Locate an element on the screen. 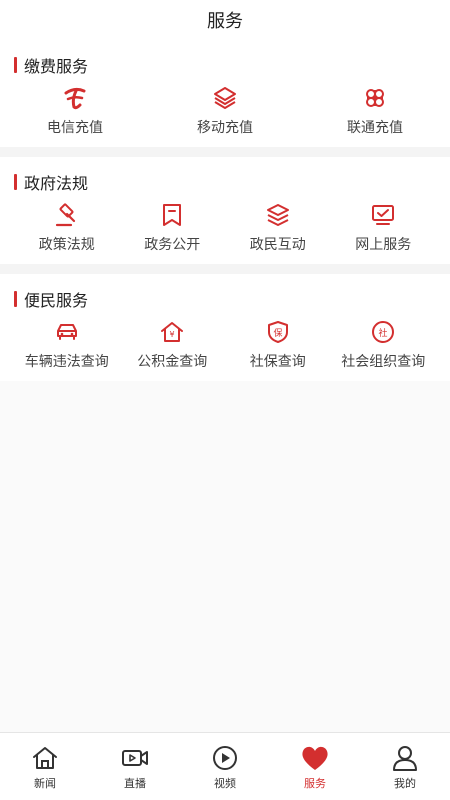  tab-label: 我的 is located at coordinates (405, 783).